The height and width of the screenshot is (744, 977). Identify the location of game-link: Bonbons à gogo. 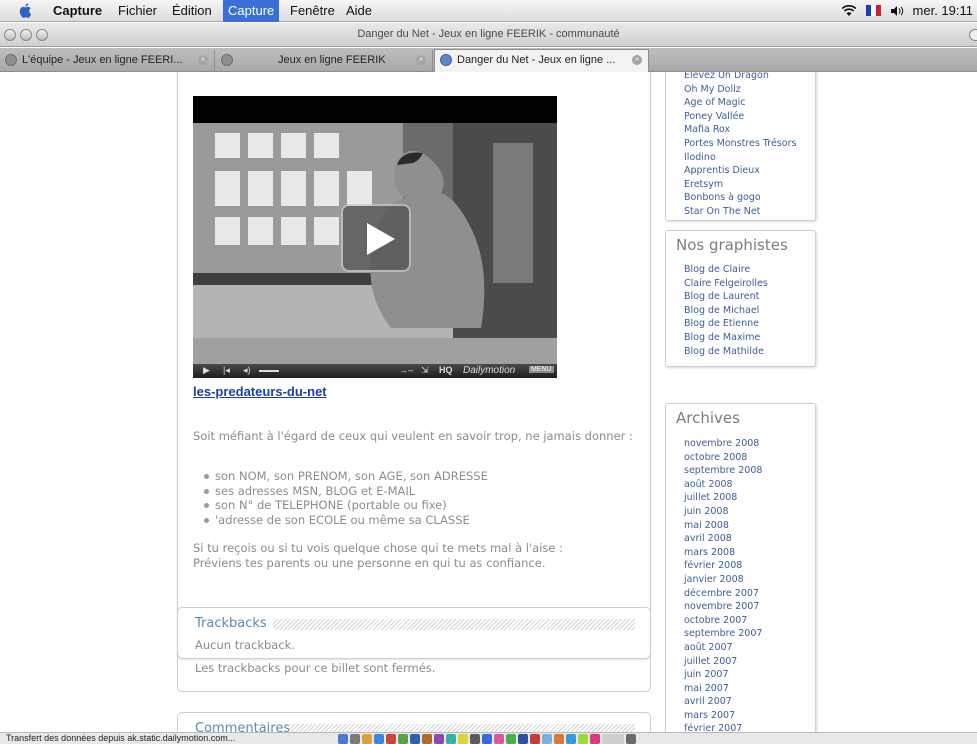
(740, 198).